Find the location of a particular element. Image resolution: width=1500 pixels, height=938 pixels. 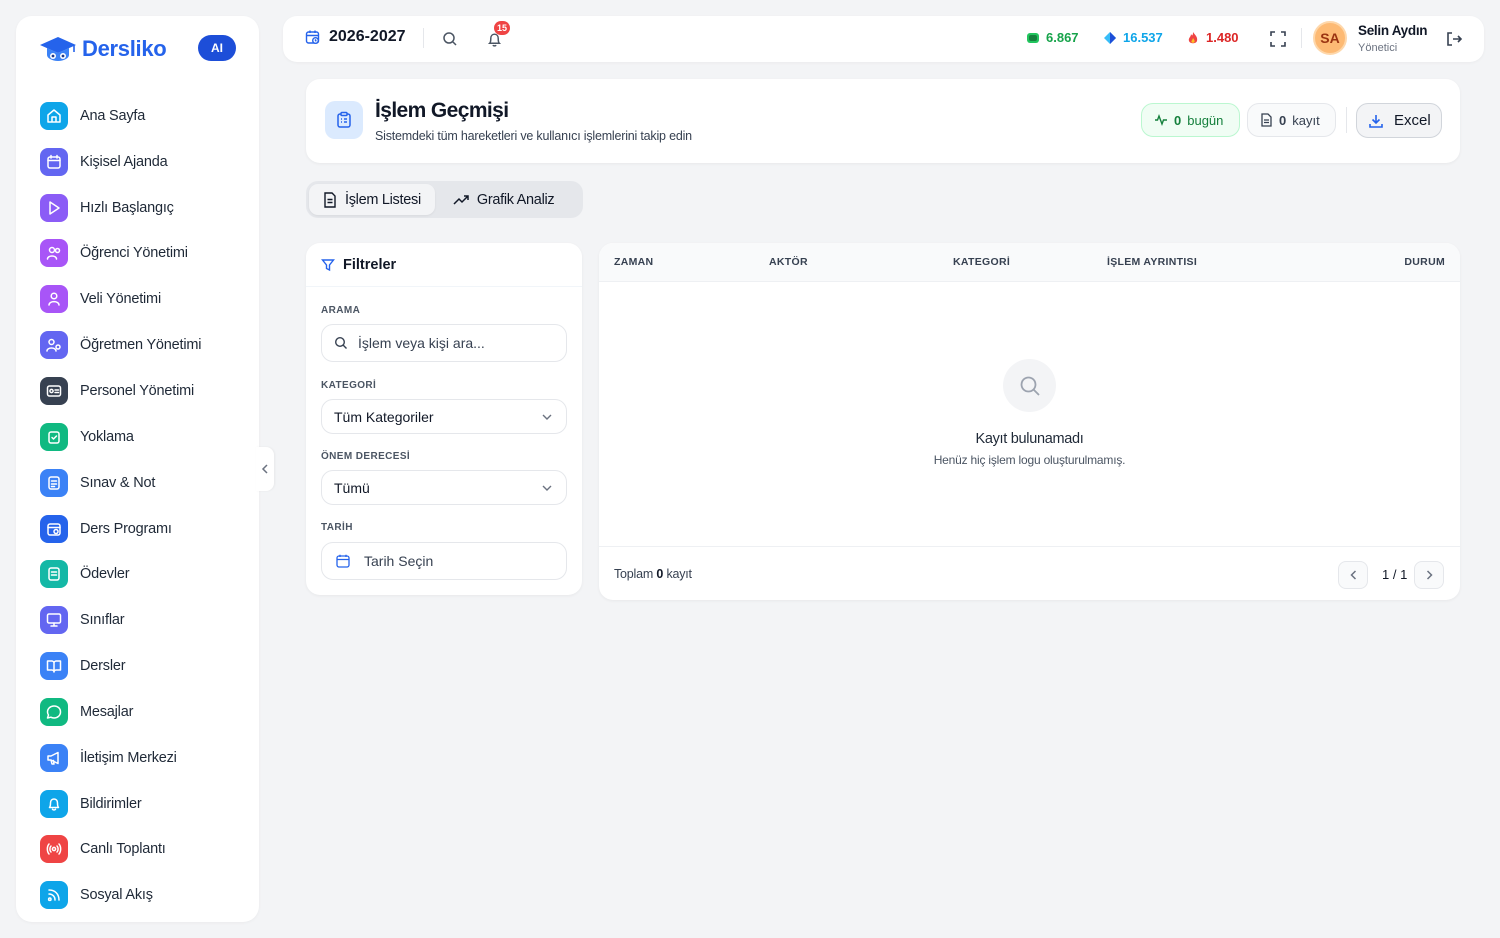

sidebar-item-label: Bildirimler is located at coordinates (111, 803).